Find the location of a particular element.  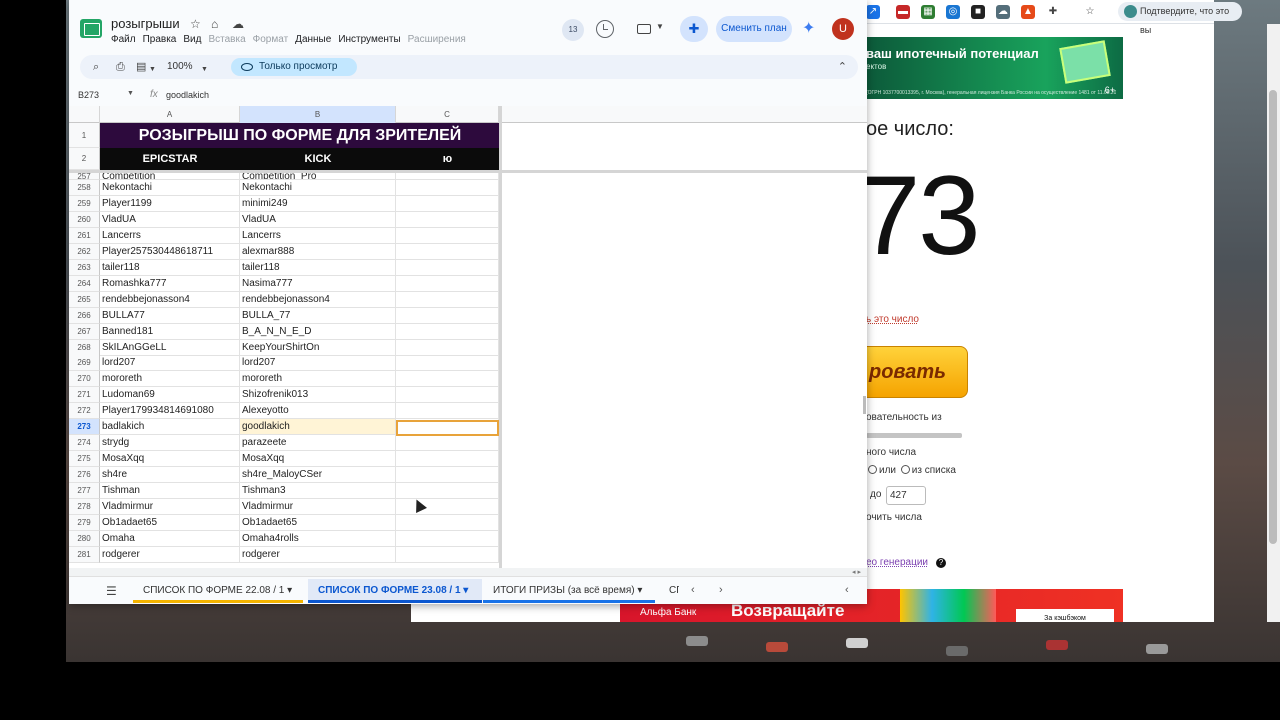

cell-kick: mororeth is located at coordinates (318, 379).